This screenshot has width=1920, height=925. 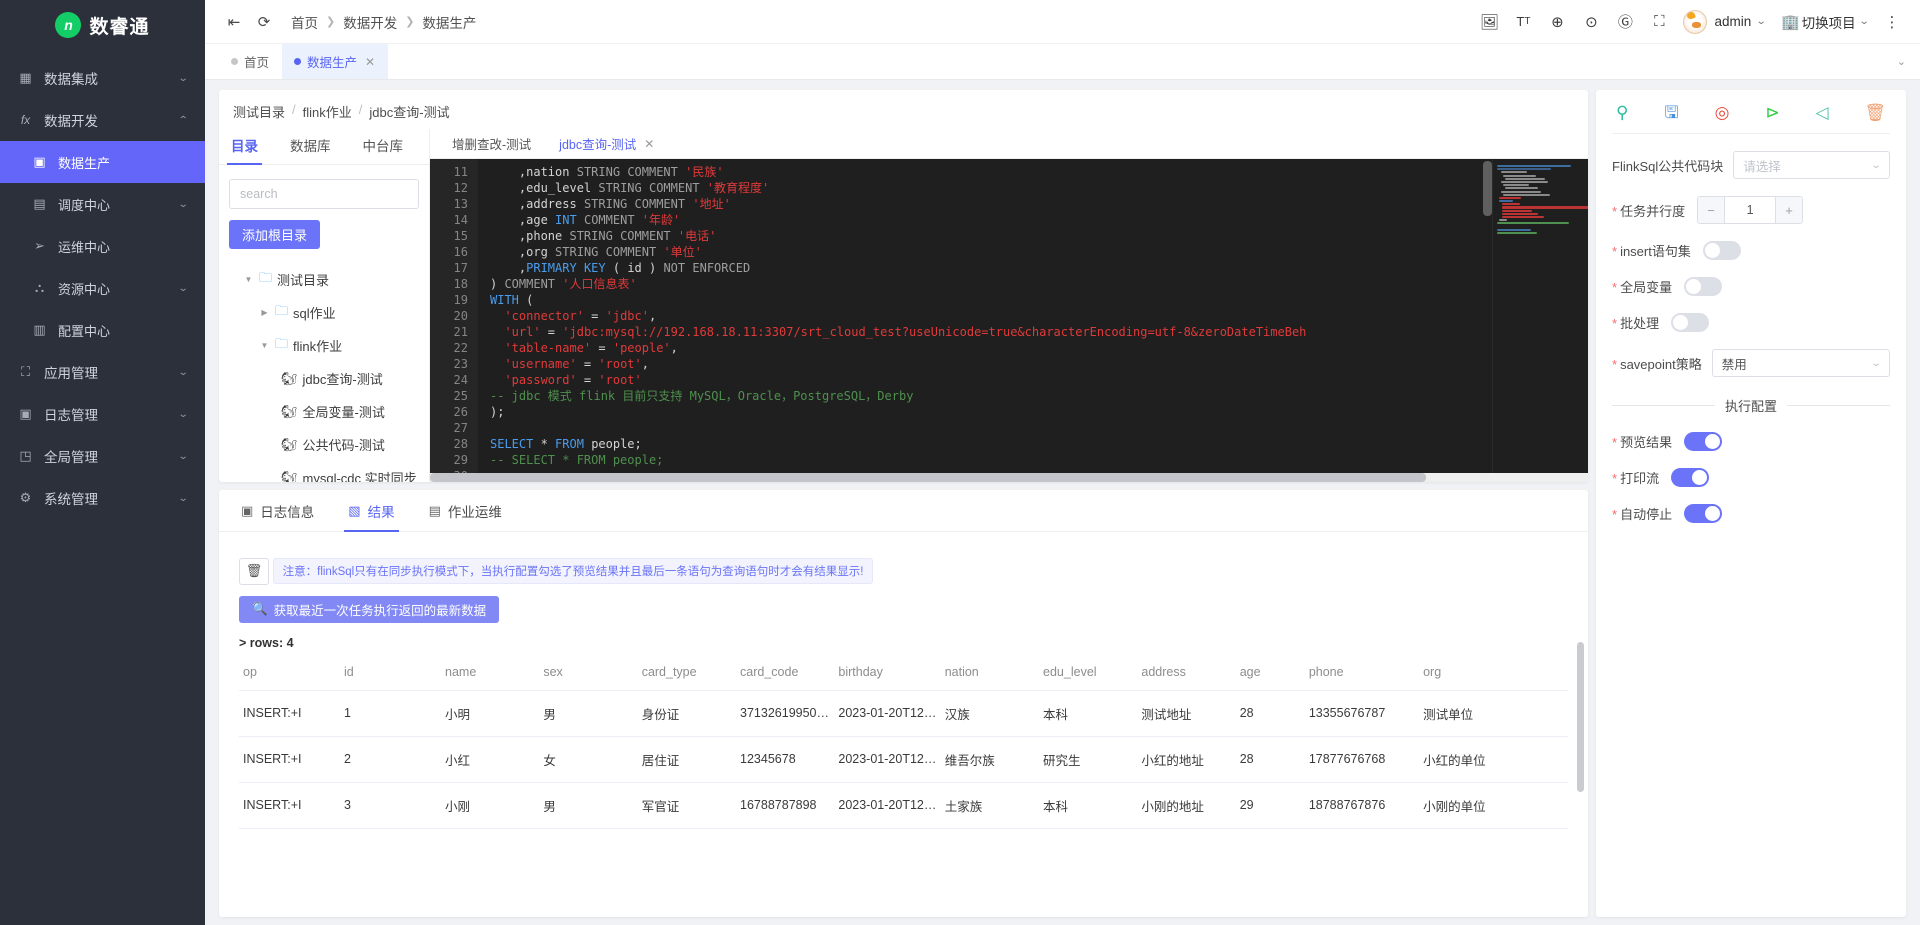 I want to click on search-input, so click(x=324, y=194).